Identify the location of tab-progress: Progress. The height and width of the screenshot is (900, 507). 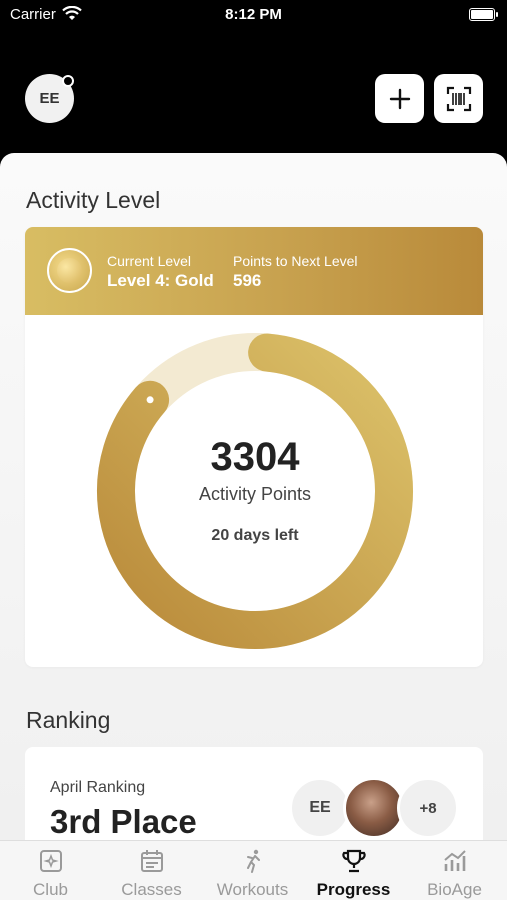
(353, 870).